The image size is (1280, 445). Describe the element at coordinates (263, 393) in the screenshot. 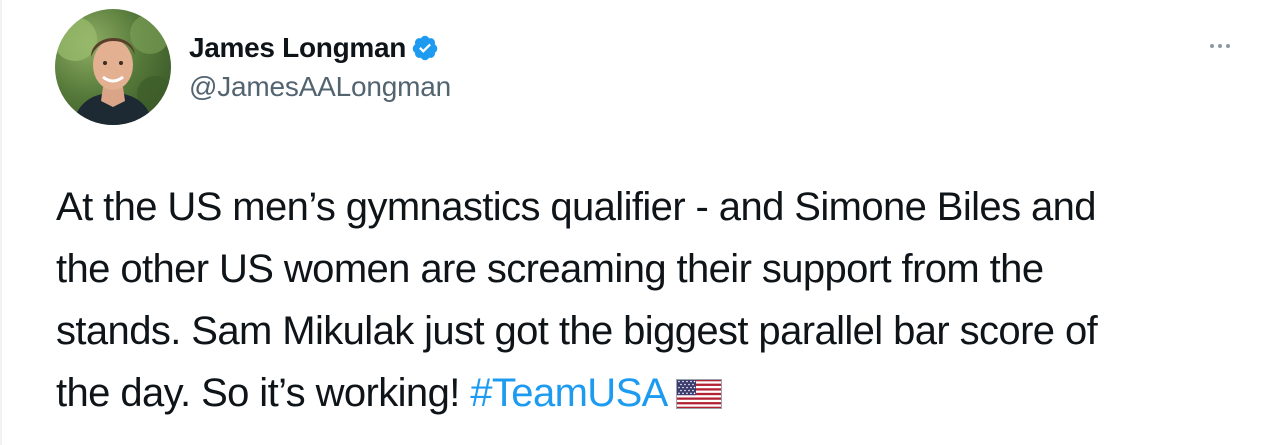

I see `tweet-text-line: the day. So it’s working!` at that location.